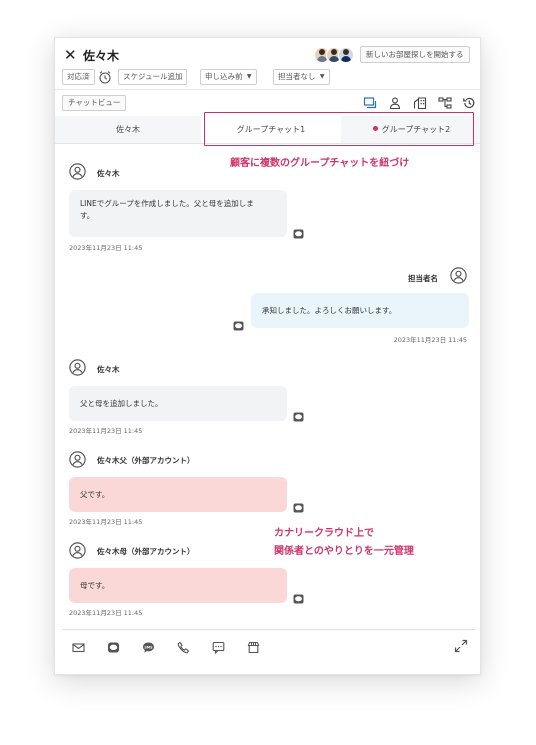 This screenshot has height=745, width=536. Describe the element at coordinates (146, 460) in the screenshot. I see `message-sender: 佐々木父（外部アカウント）` at that location.